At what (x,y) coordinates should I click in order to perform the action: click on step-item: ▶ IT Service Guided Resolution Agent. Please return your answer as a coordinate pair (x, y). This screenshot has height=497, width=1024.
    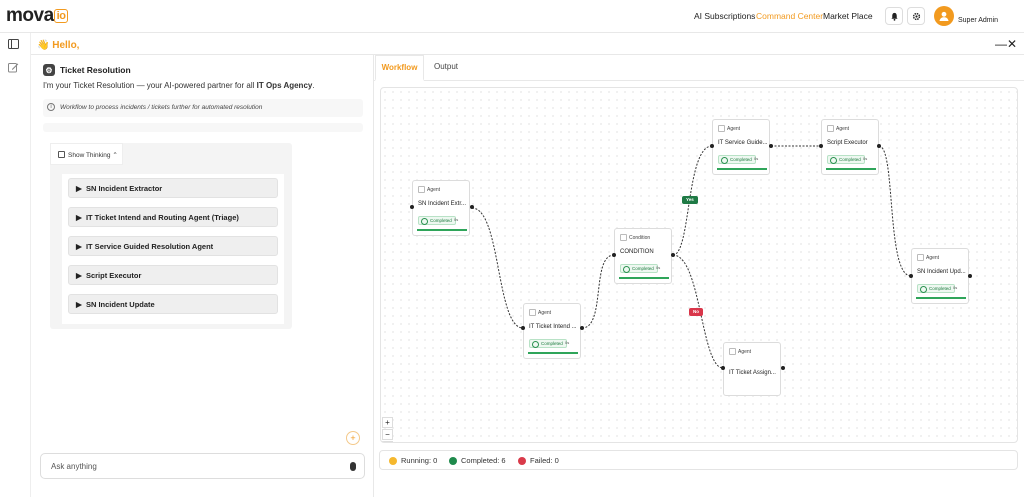
    Looking at the image, I should click on (173, 246).